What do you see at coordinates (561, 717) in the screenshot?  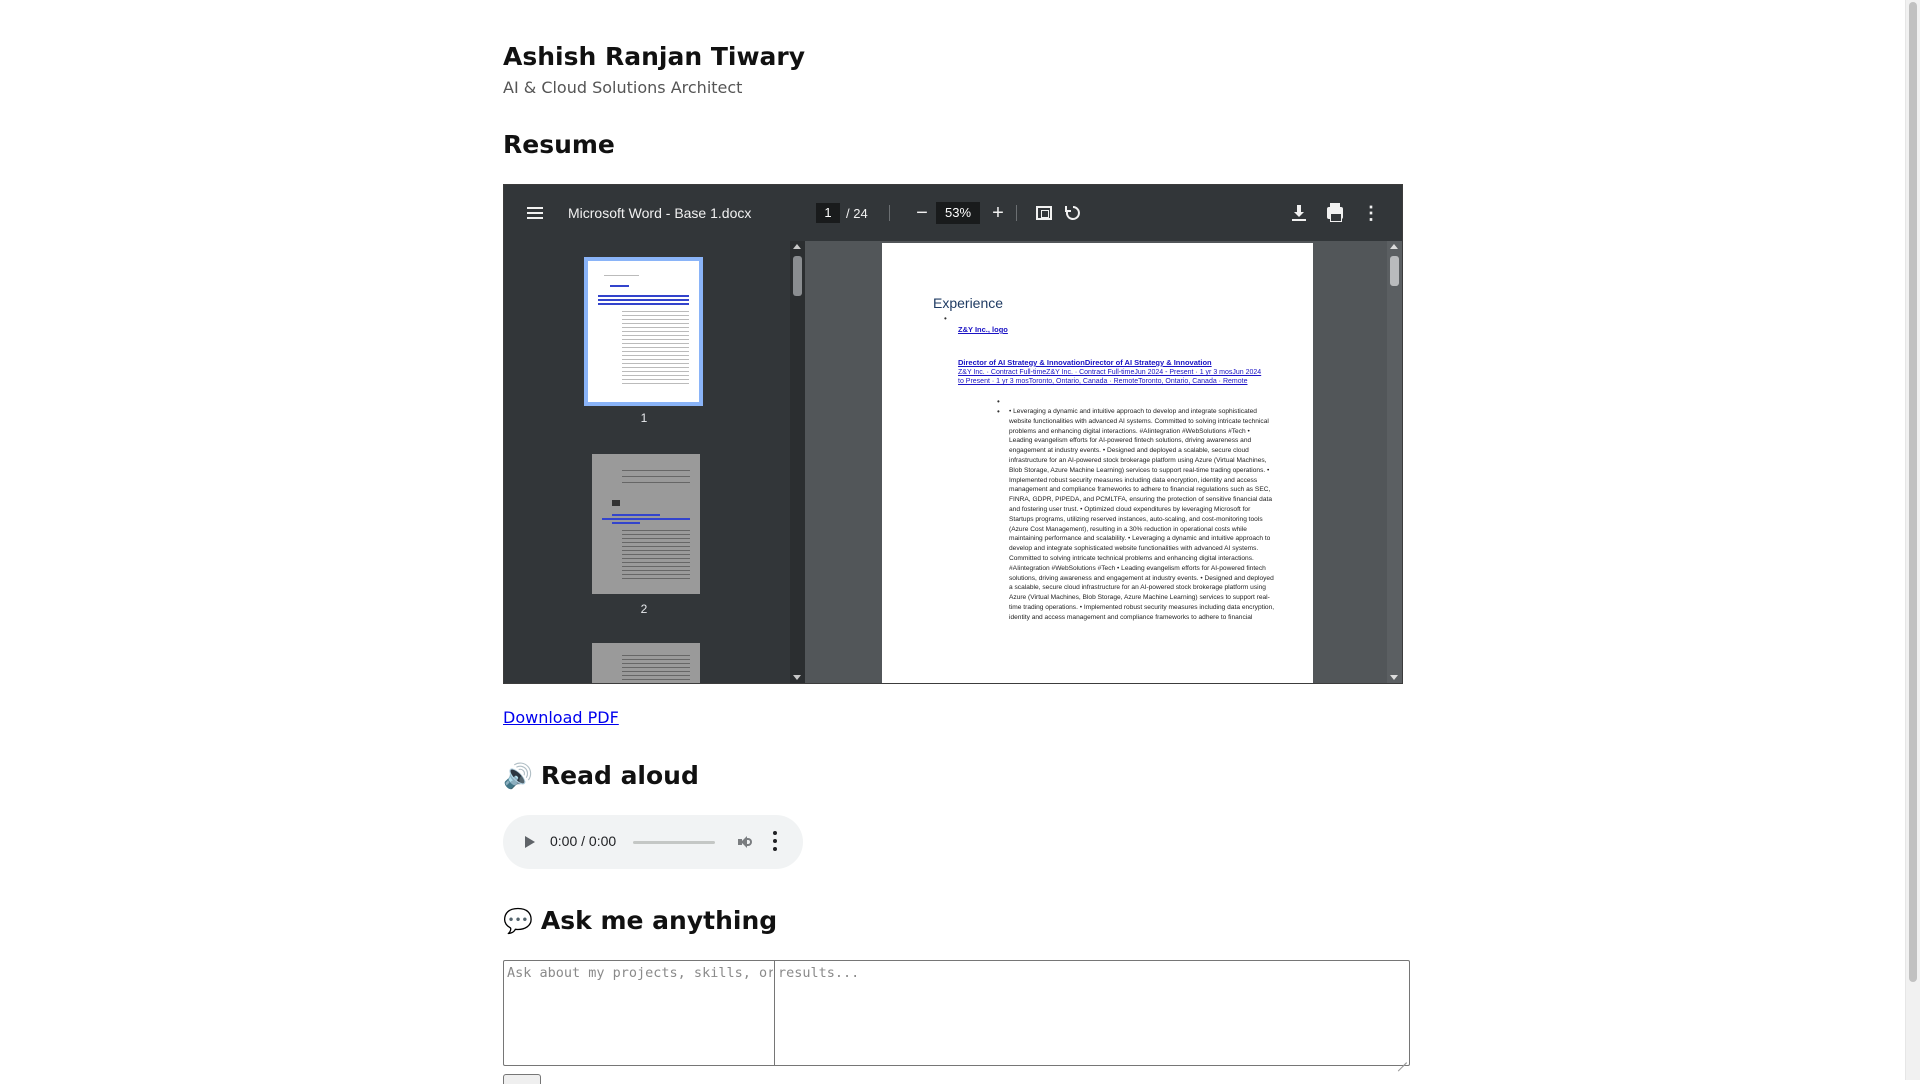 I see `download-pdf-link: Download PDF` at bounding box center [561, 717].